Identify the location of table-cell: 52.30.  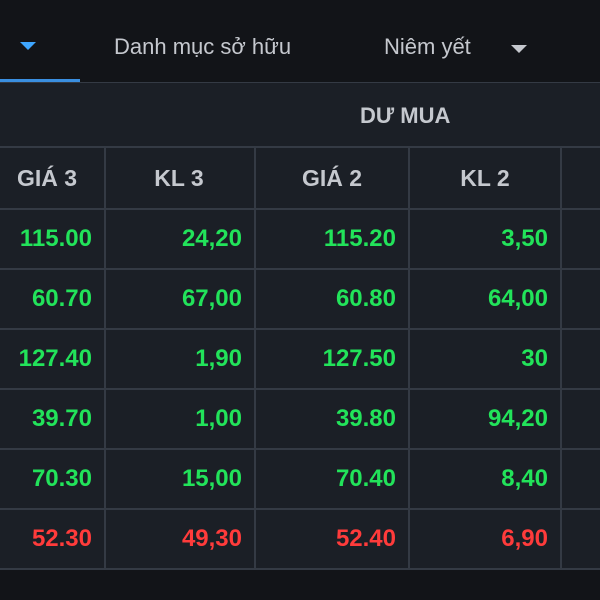
(53, 538).